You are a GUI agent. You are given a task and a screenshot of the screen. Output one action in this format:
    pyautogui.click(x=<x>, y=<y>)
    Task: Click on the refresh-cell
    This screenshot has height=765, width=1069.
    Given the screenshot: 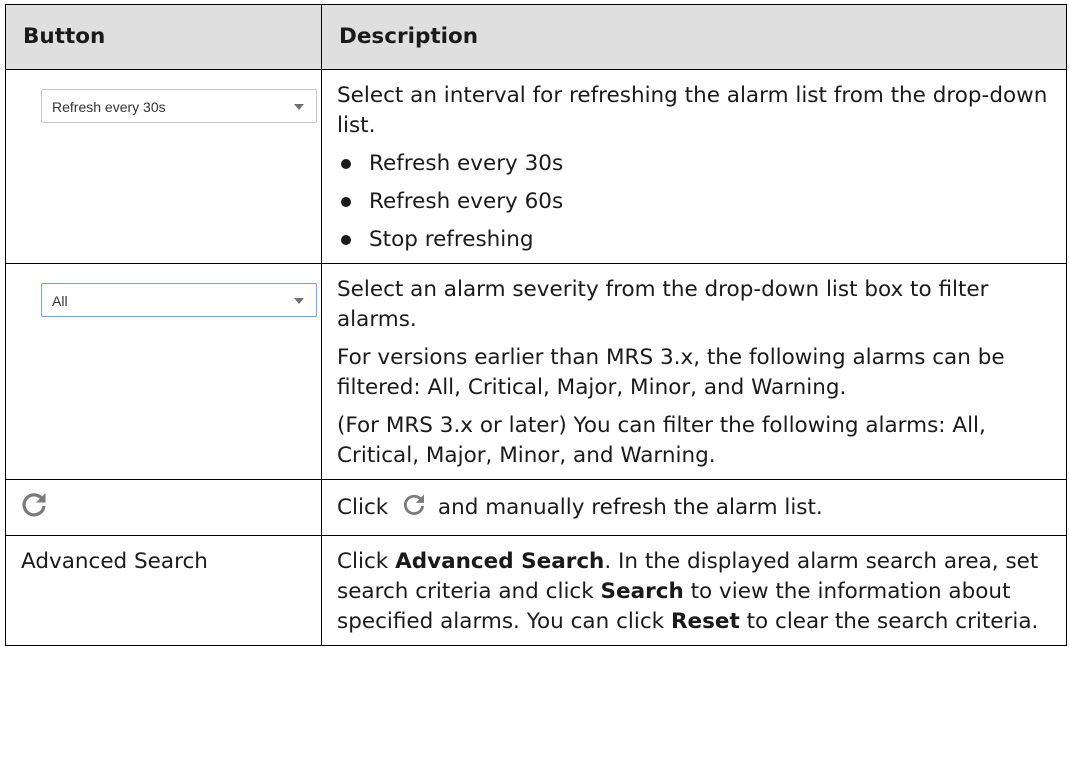 What is the action you would take?
    pyautogui.click(x=163, y=507)
    